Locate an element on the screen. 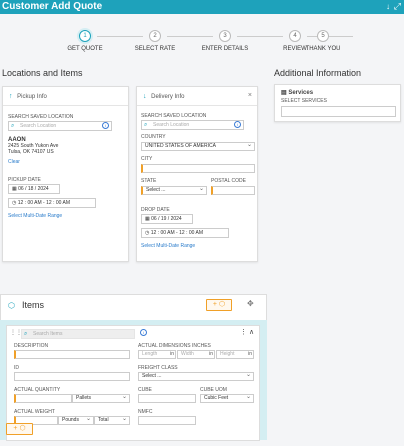  more-options-icon: ⋮ is located at coordinates (243, 332).